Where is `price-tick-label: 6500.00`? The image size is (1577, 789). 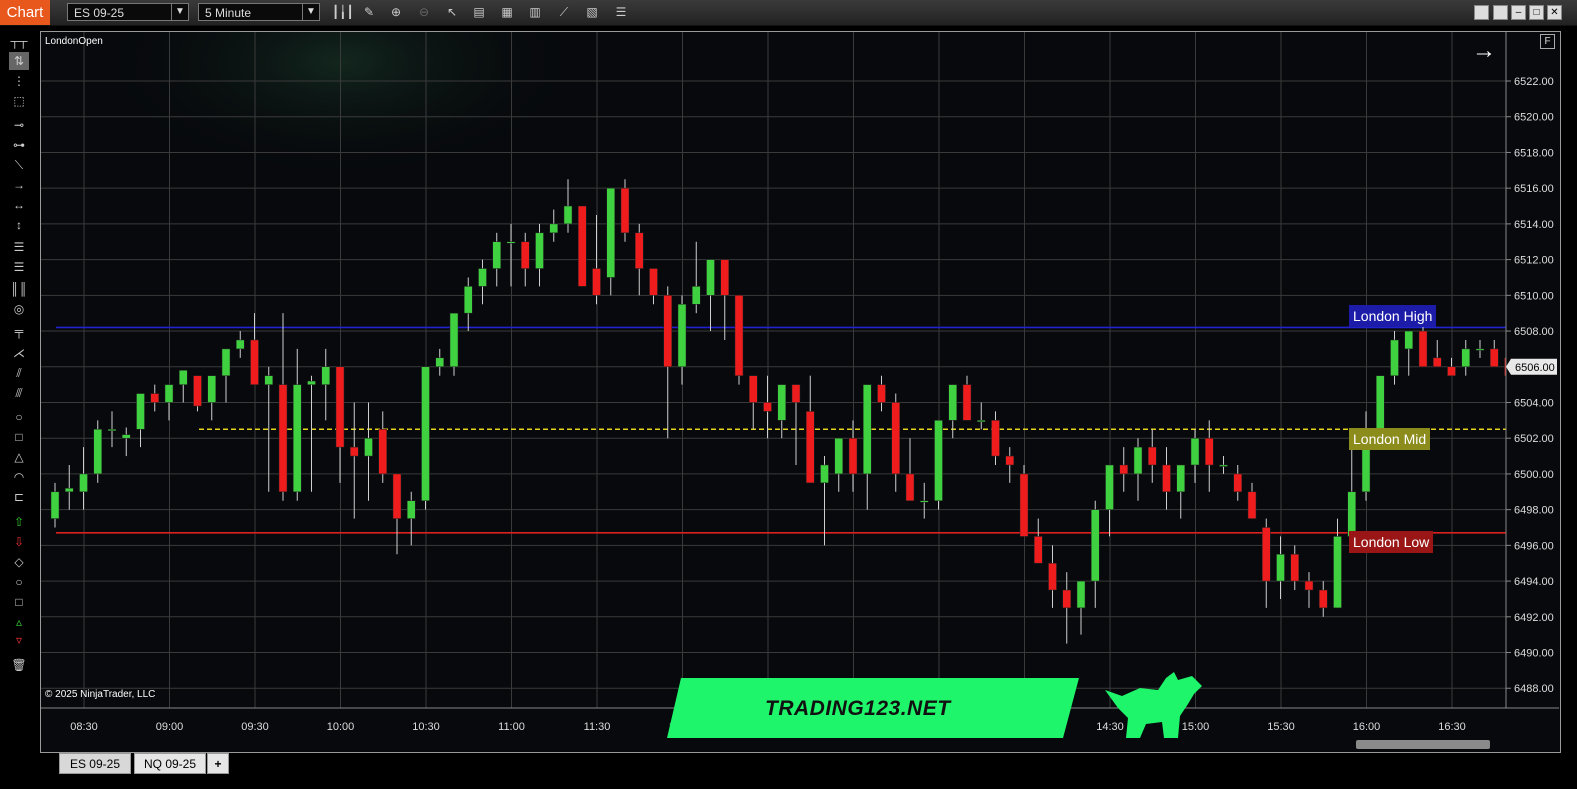 price-tick-label: 6500.00 is located at coordinates (1534, 475).